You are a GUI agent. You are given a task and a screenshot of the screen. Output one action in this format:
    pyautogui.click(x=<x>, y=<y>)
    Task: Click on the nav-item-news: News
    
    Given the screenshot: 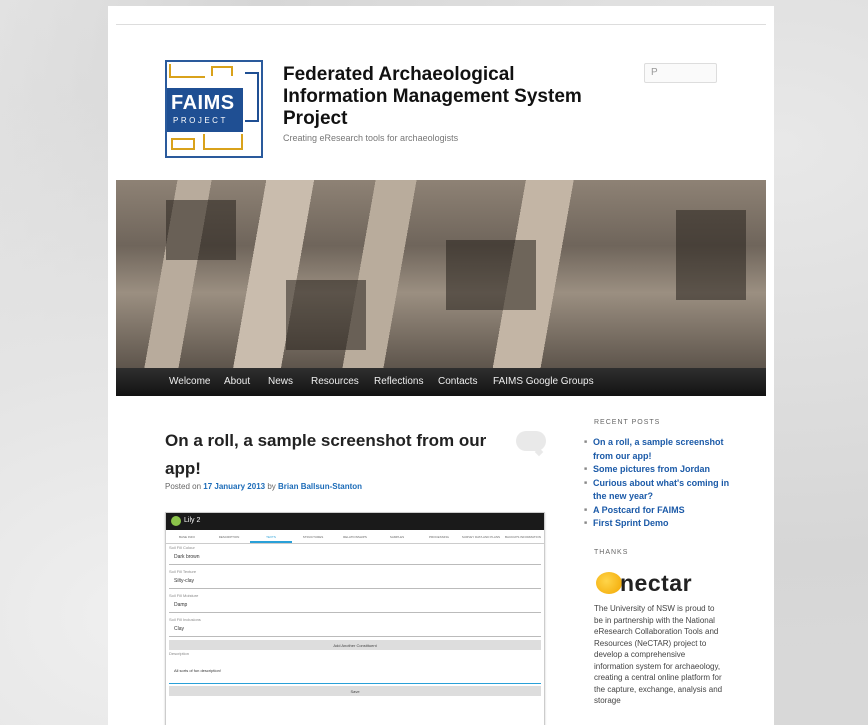 What is the action you would take?
    pyautogui.click(x=280, y=381)
    